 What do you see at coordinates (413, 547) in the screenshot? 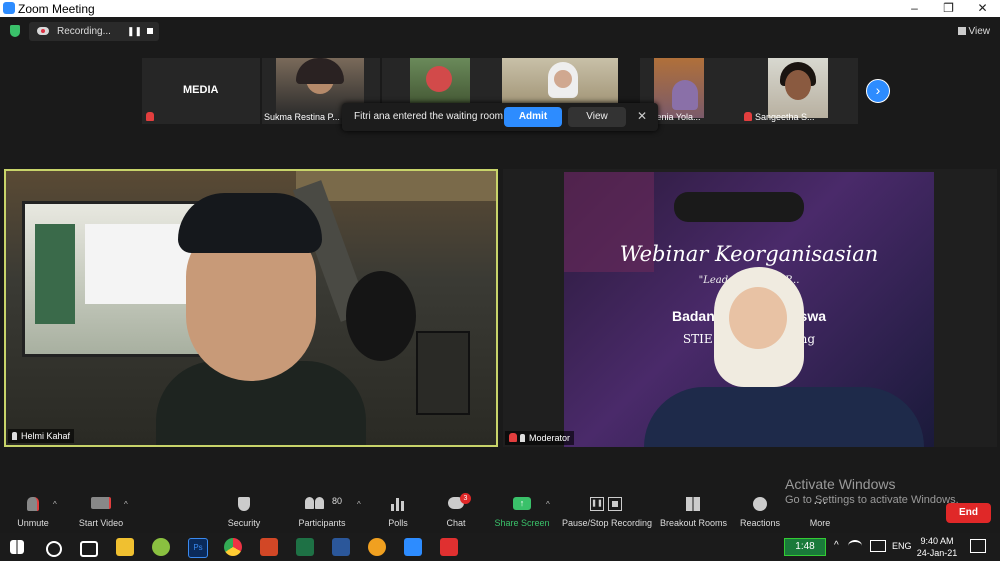
I see `zoom-taskbar-icon` at bounding box center [413, 547].